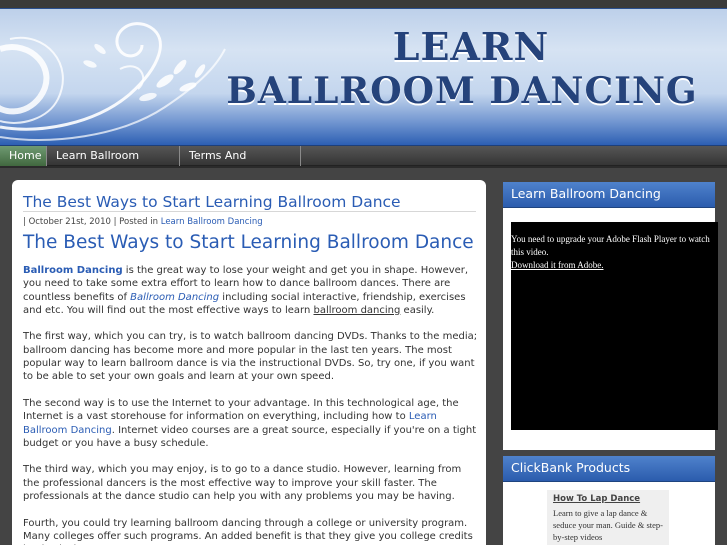  Describe the element at coordinates (113, 81) in the screenshot. I see `swirl-ornament-icon` at that location.